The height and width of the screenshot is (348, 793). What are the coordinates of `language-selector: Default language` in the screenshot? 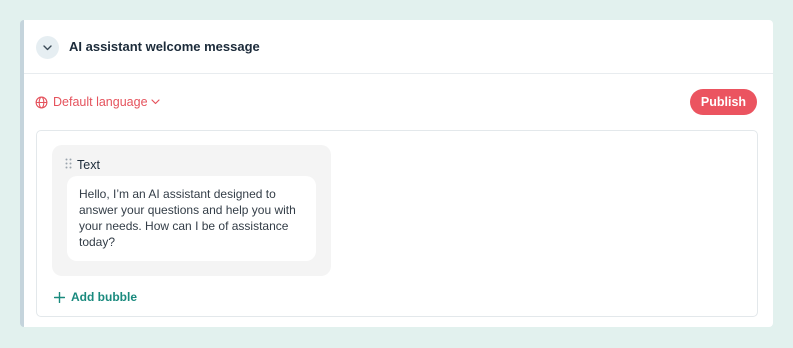 It's located at (97, 102).